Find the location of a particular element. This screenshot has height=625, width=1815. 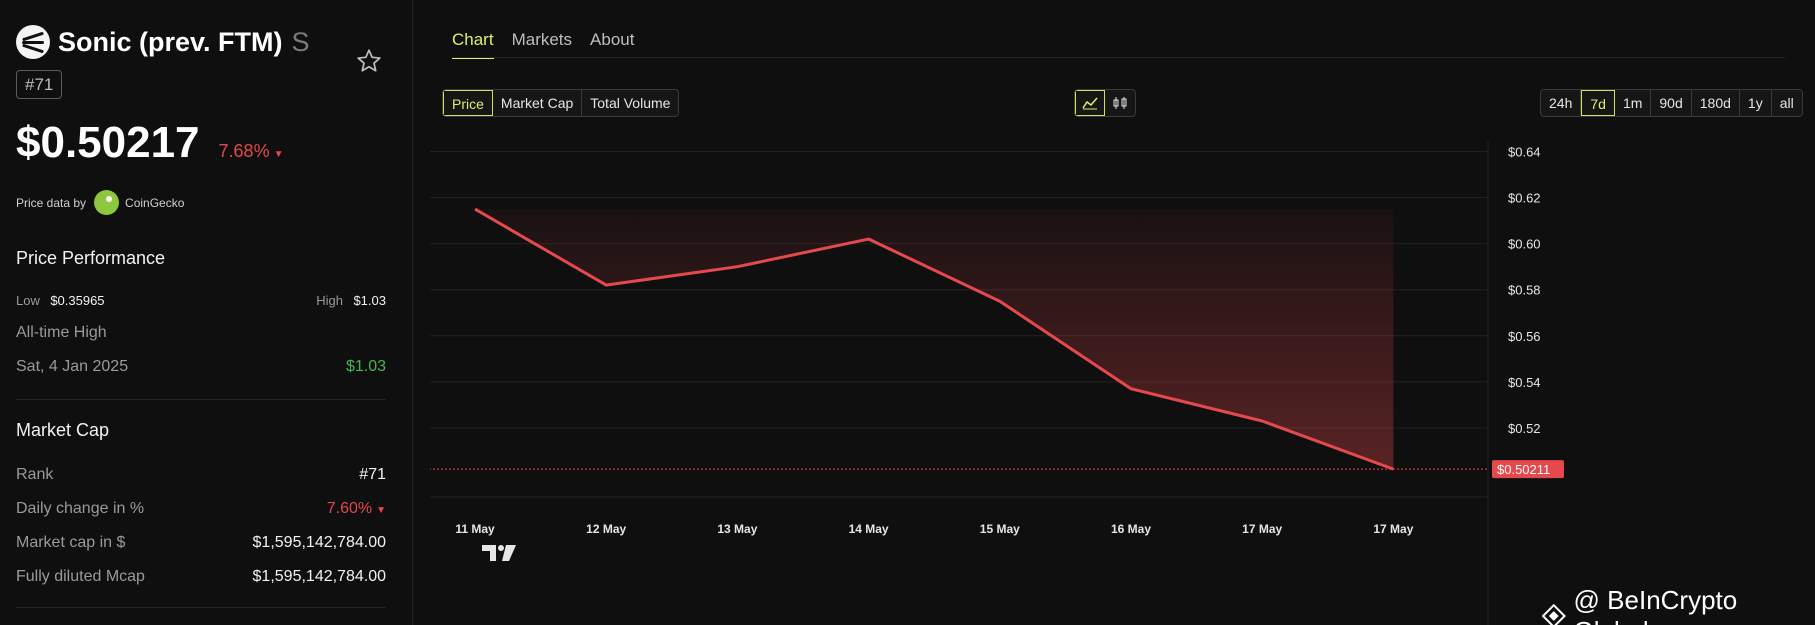

metric-toggle: Price Market Cap Total Volume is located at coordinates (561, 103).